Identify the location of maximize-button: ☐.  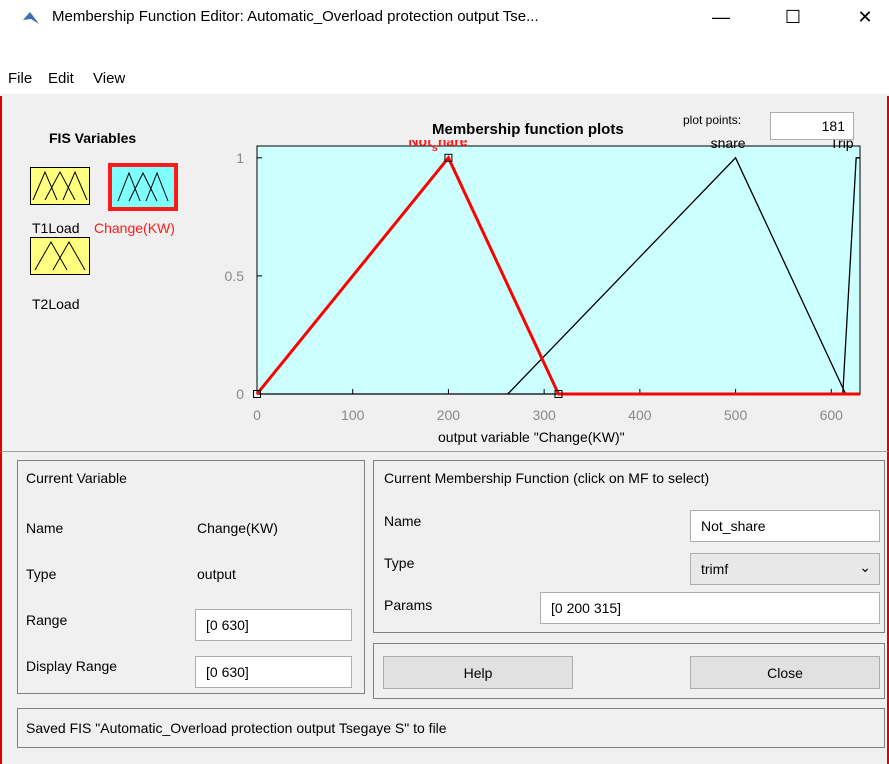
(793, 17).